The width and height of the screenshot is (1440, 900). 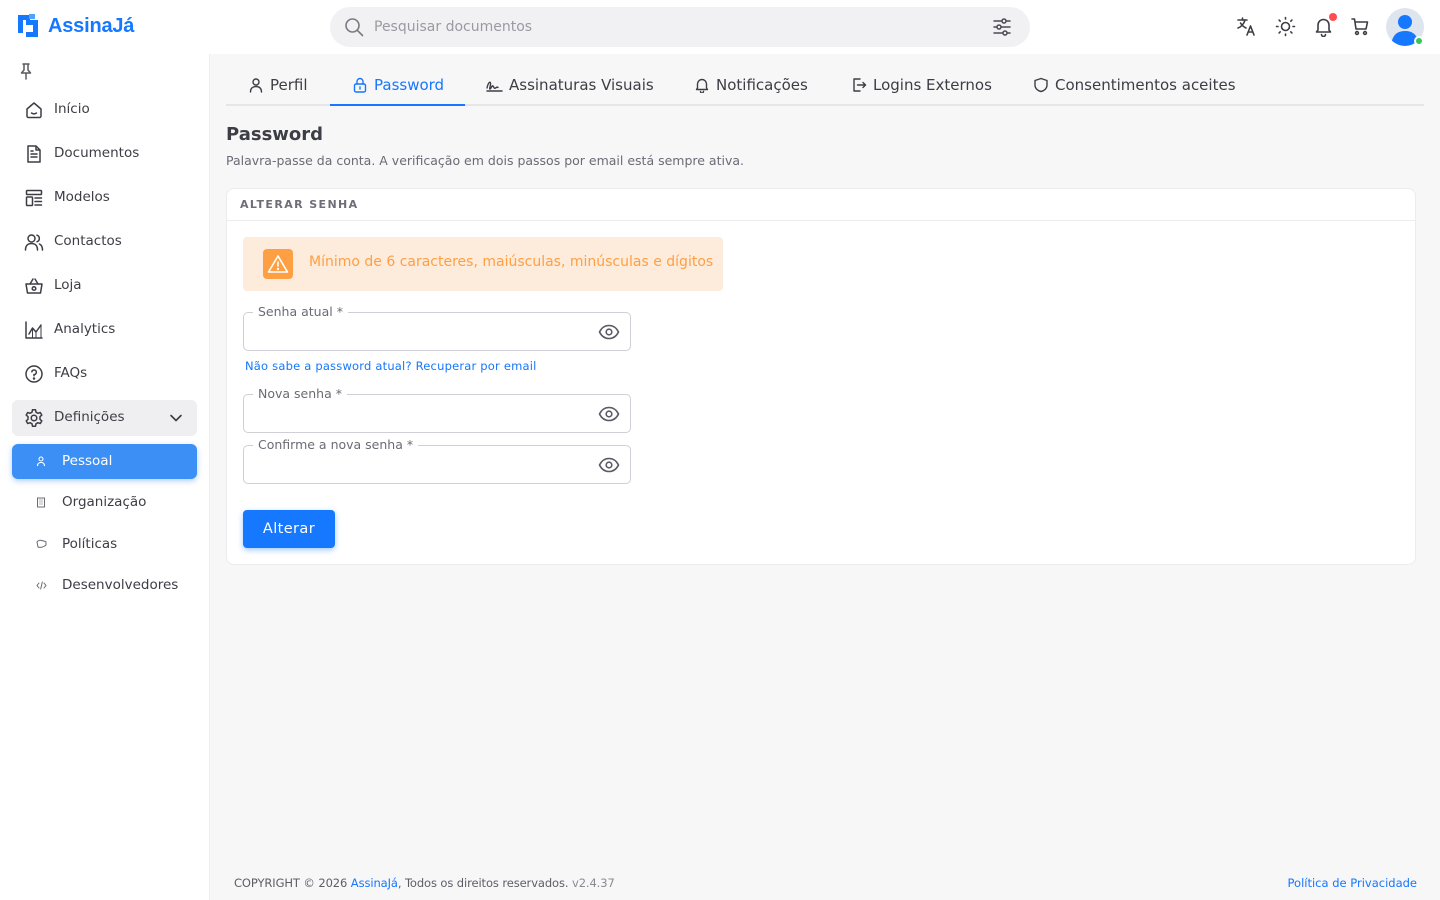 What do you see at coordinates (299, 204) in the screenshot?
I see `card-title: ALTERAR SENHA` at bounding box center [299, 204].